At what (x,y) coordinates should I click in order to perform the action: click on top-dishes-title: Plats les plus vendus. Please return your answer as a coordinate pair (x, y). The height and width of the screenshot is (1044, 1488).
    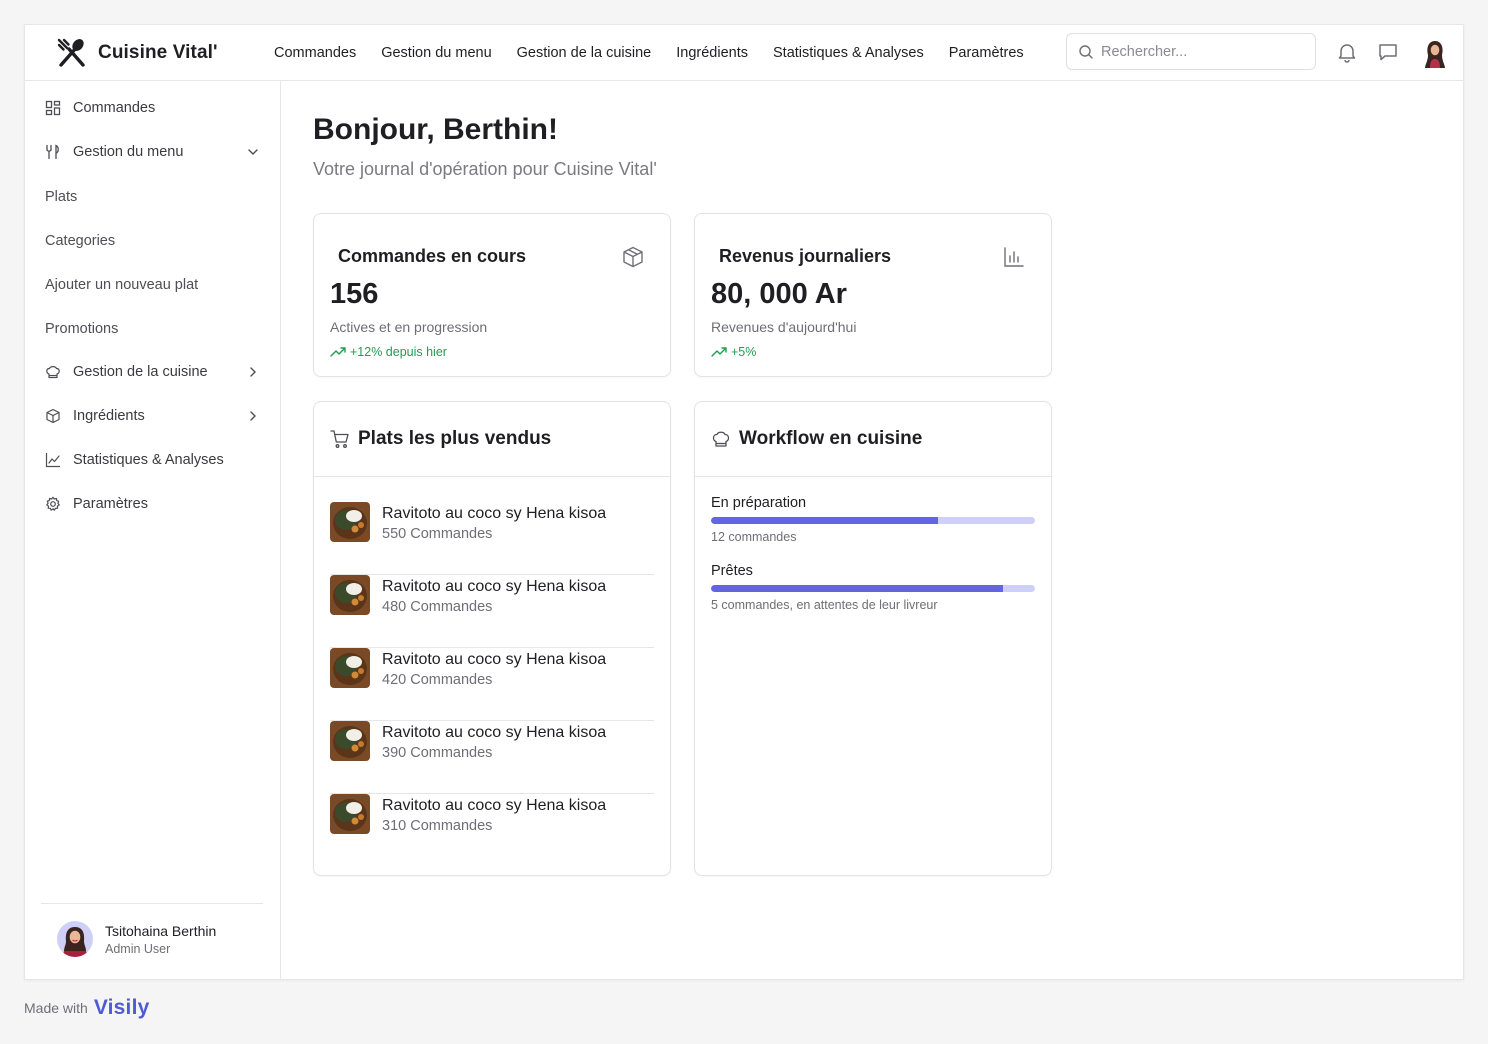
    Looking at the image, I should click on (455, 438).